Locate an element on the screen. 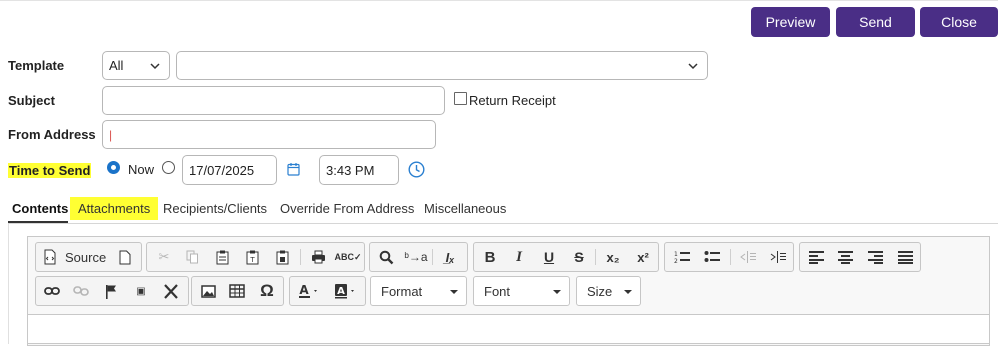 This screenshot has width=998, height=346. preview-button: Preview is located at coordinates (790, 22).